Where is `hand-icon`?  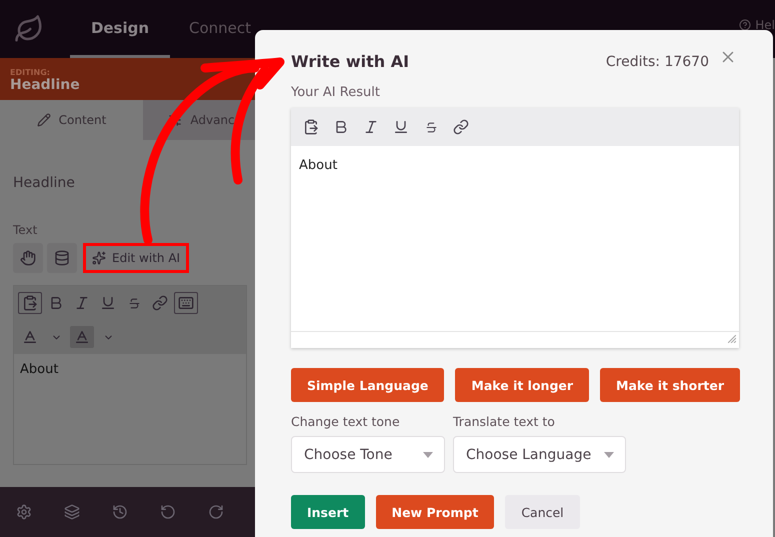
hand-icon is located at coordinates (28, 258).